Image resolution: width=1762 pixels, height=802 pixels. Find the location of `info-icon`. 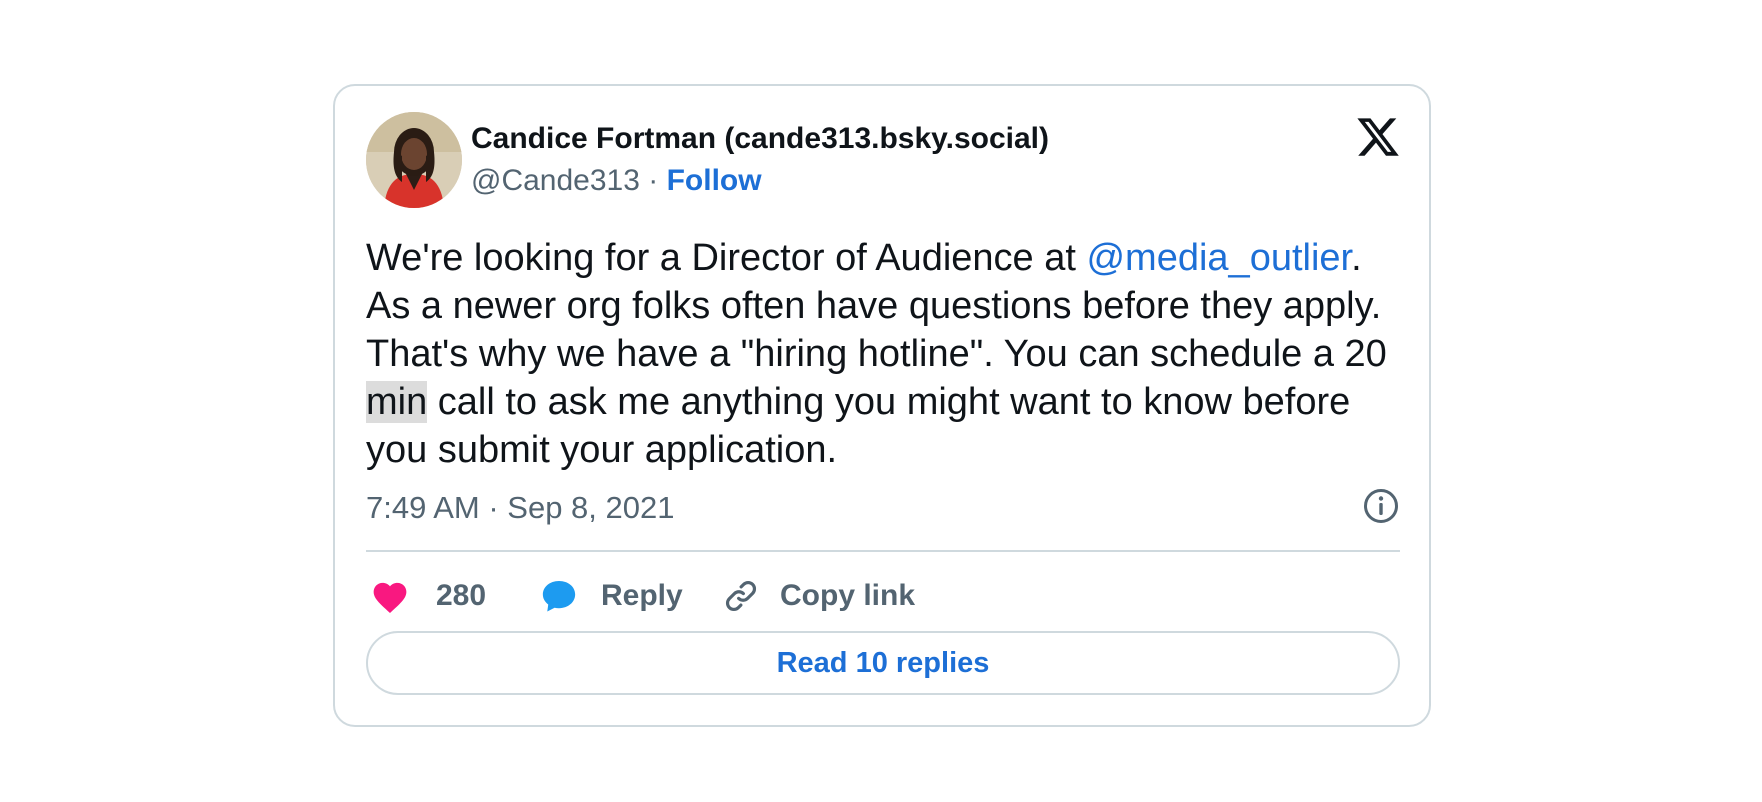

info-icon is located at coordinates (1381, 506).